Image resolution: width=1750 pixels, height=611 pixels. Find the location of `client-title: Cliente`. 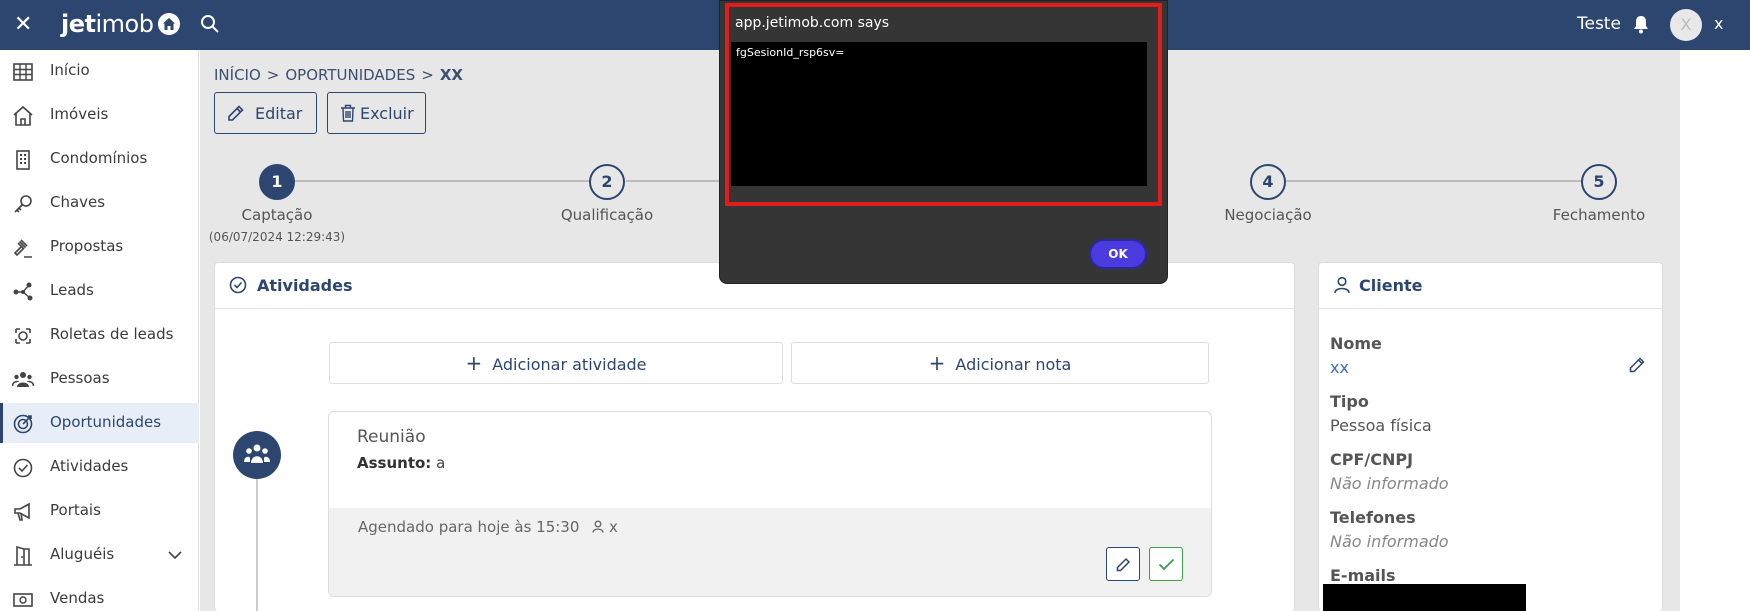

client-title: Cliente is located at coordinates (1391, 285).